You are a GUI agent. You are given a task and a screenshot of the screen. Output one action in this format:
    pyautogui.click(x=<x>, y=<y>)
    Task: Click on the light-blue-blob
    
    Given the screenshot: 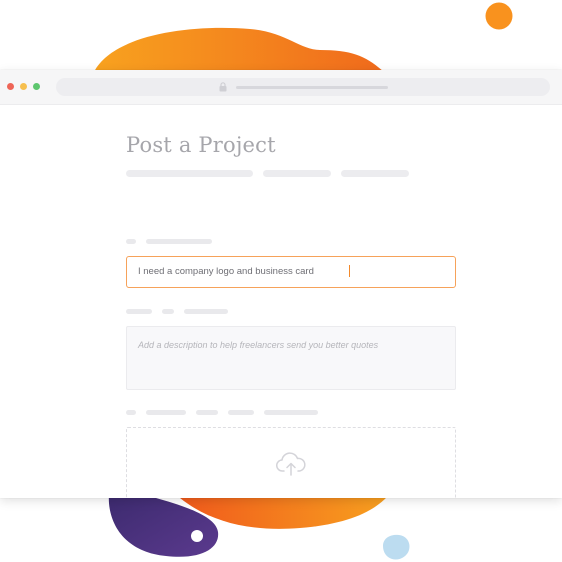 What is the action you would take?
    pyautogui.click(x=396, y=547)
    